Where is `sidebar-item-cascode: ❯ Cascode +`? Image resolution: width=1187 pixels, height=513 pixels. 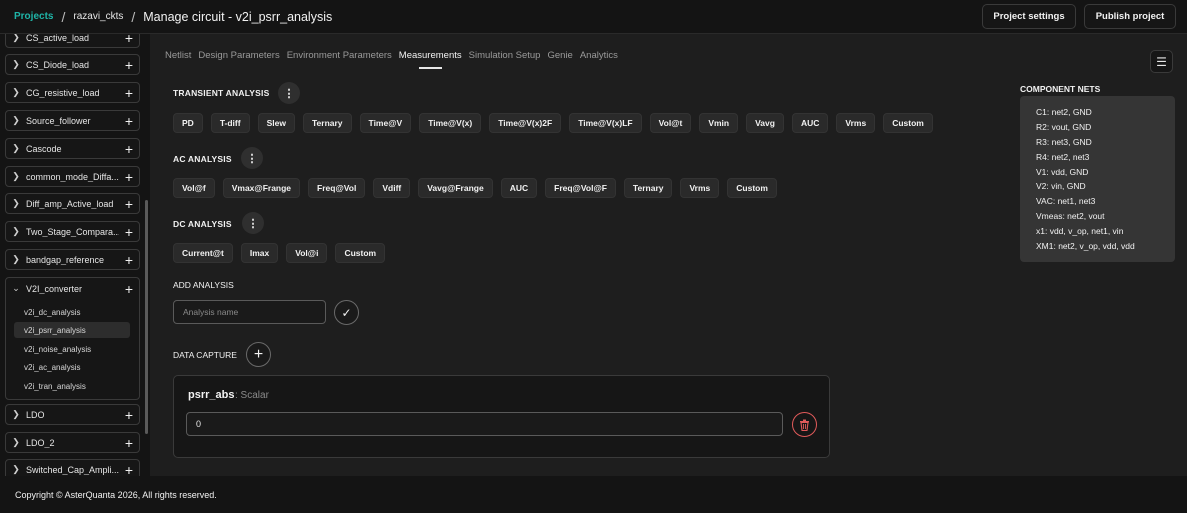 sidebar-item-cascode: ❯ Cascode + is located at coordinates (72, 148).